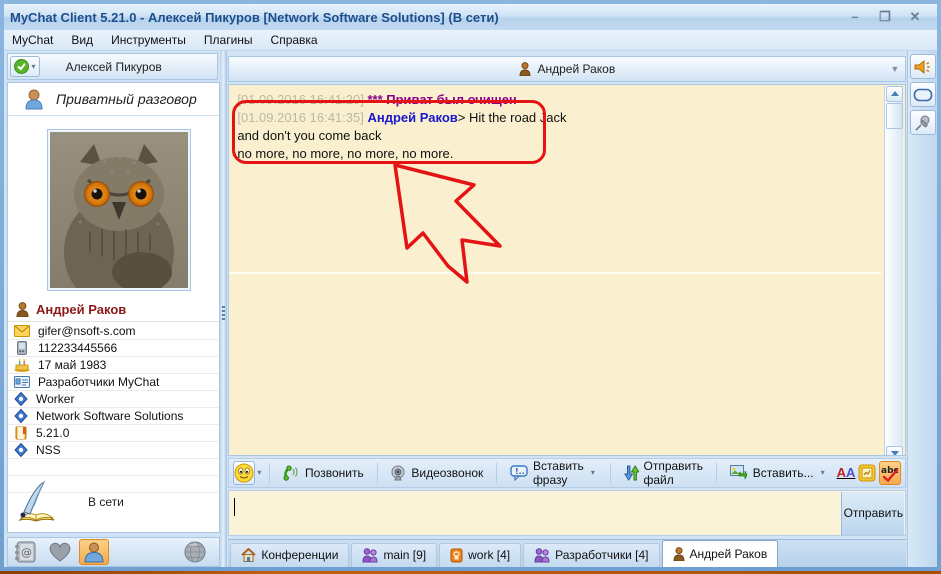 The height and width of the screenshot is (574, 941). I want to click on font-button: AA, so click(846, 473).